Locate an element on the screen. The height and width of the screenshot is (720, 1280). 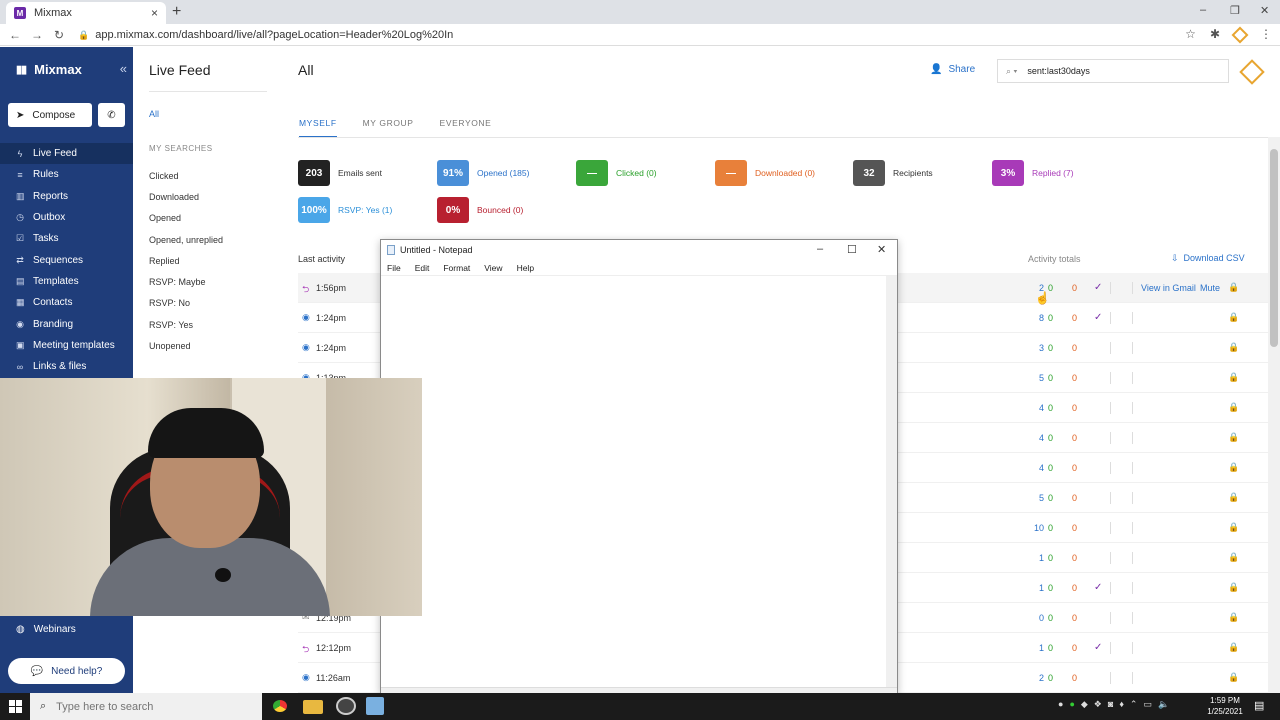
stat-bounced: 0% Bounced (0) is located at coordinates (480, 210).